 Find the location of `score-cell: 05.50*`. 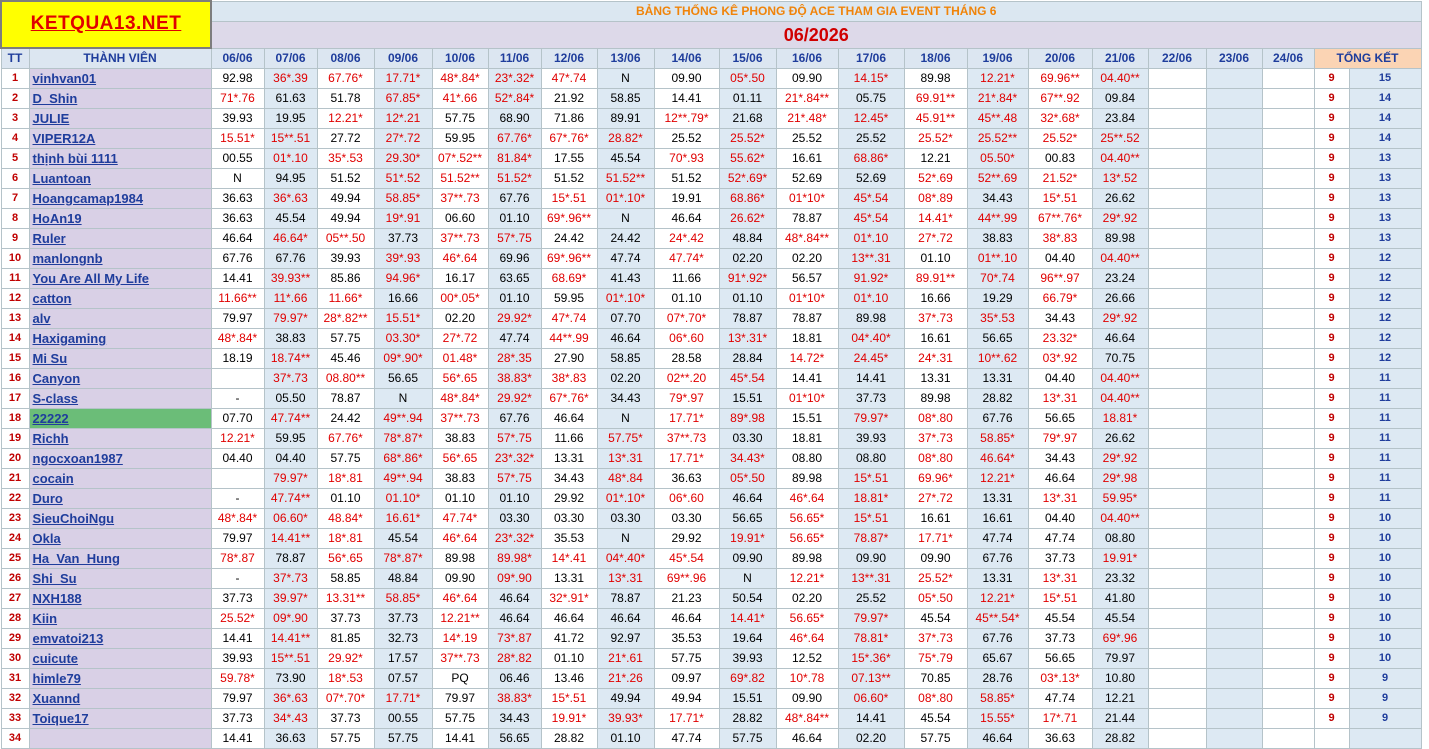

score-cell: 05.50* is located at coordinates (997, 158).